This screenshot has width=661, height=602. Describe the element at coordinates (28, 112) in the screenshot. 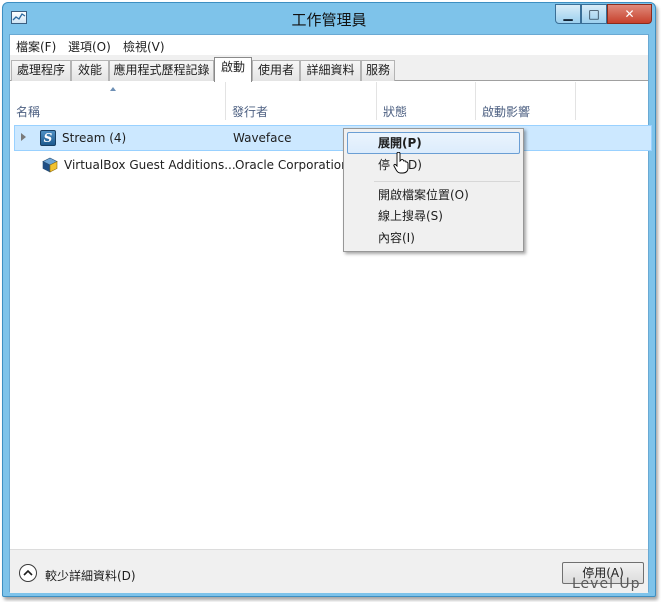

I see `column-label: 名稱` at that location.